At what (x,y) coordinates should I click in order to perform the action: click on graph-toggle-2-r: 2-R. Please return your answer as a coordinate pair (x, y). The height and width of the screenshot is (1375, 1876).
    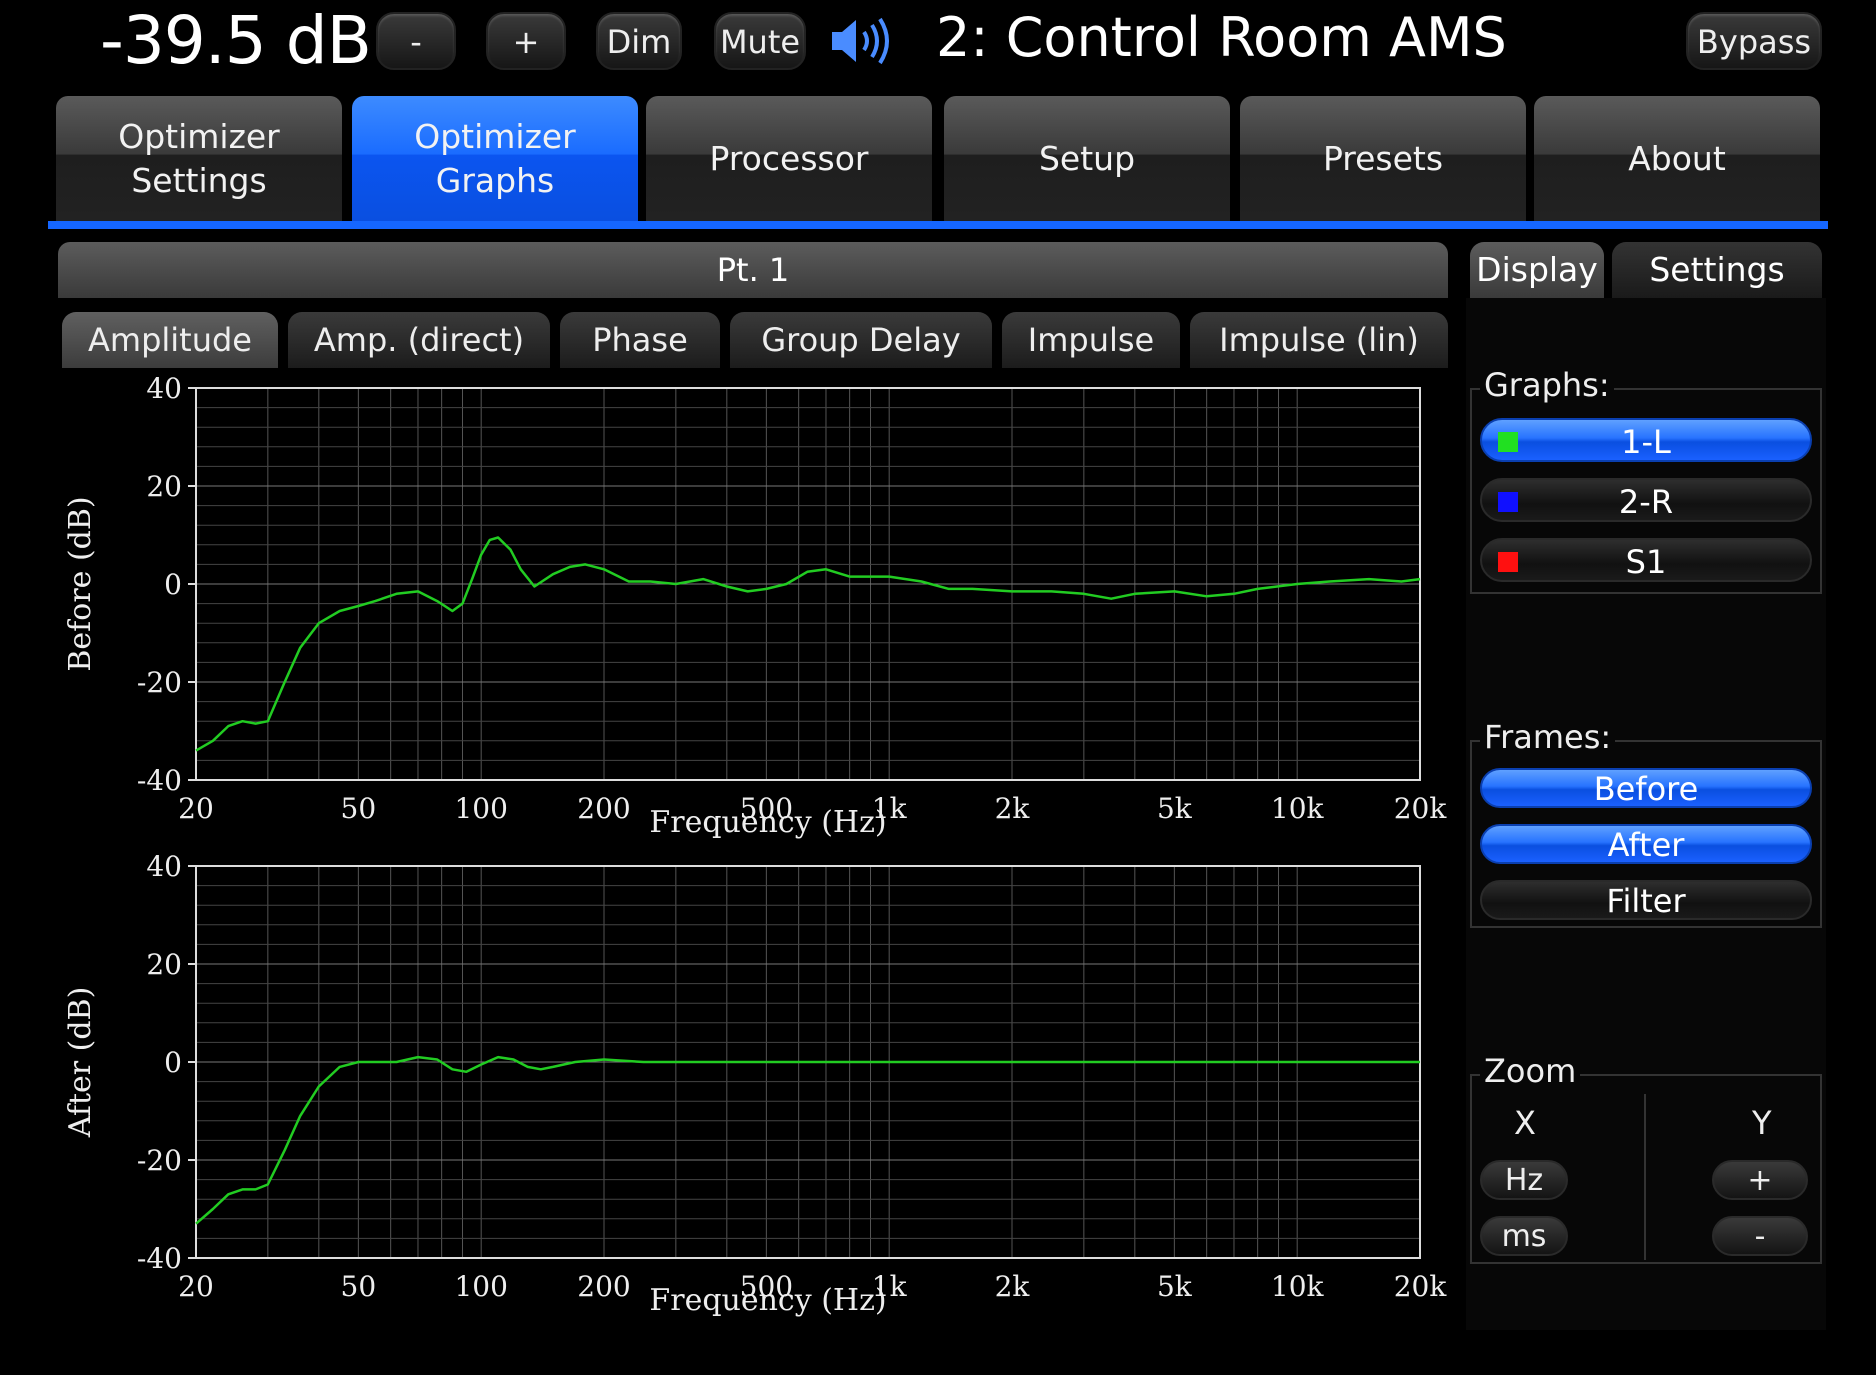
    Looking at the image, I should click on (1646, 500).